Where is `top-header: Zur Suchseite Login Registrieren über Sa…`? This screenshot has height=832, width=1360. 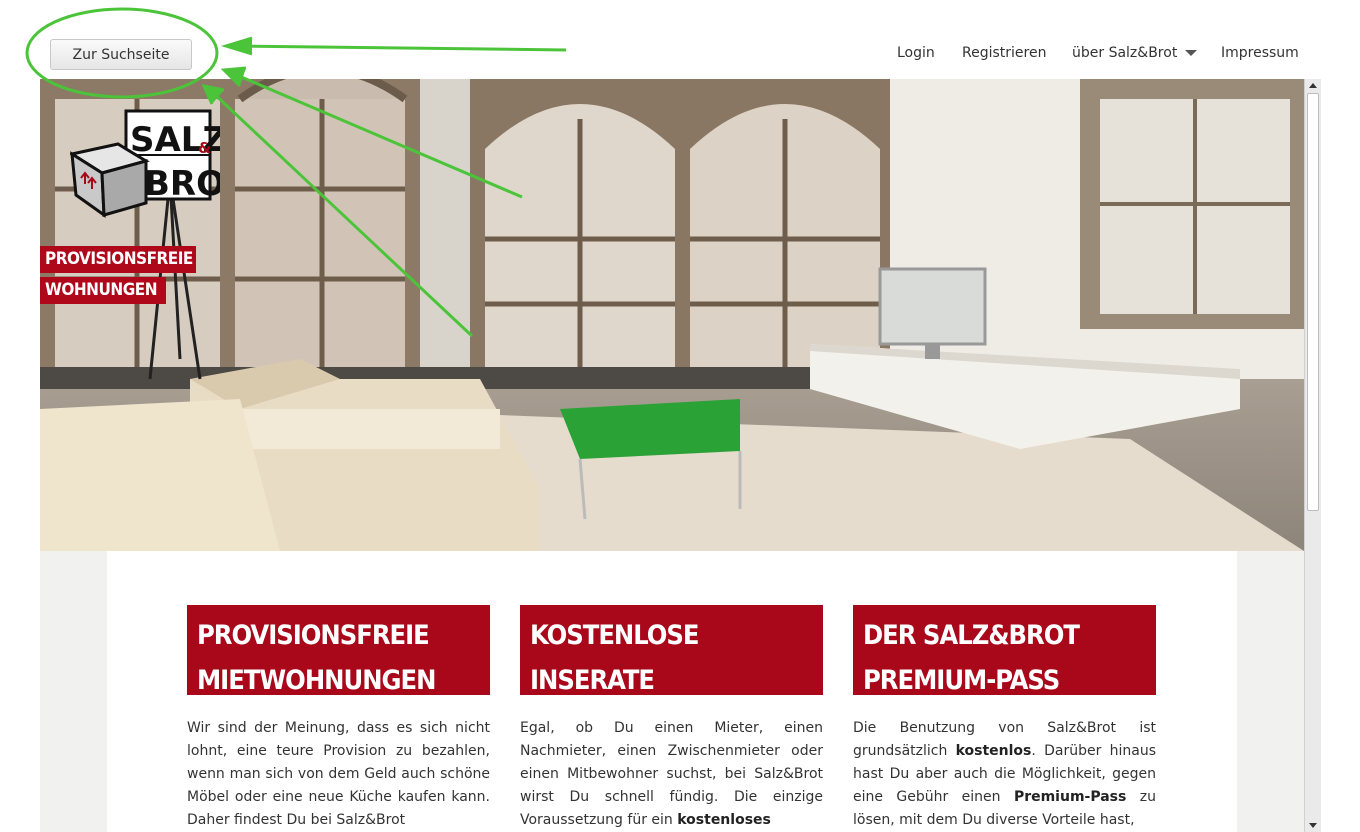
top-header: Zur Suchseite Login Registrieren über Sa… is located at coordinates (680, 39).